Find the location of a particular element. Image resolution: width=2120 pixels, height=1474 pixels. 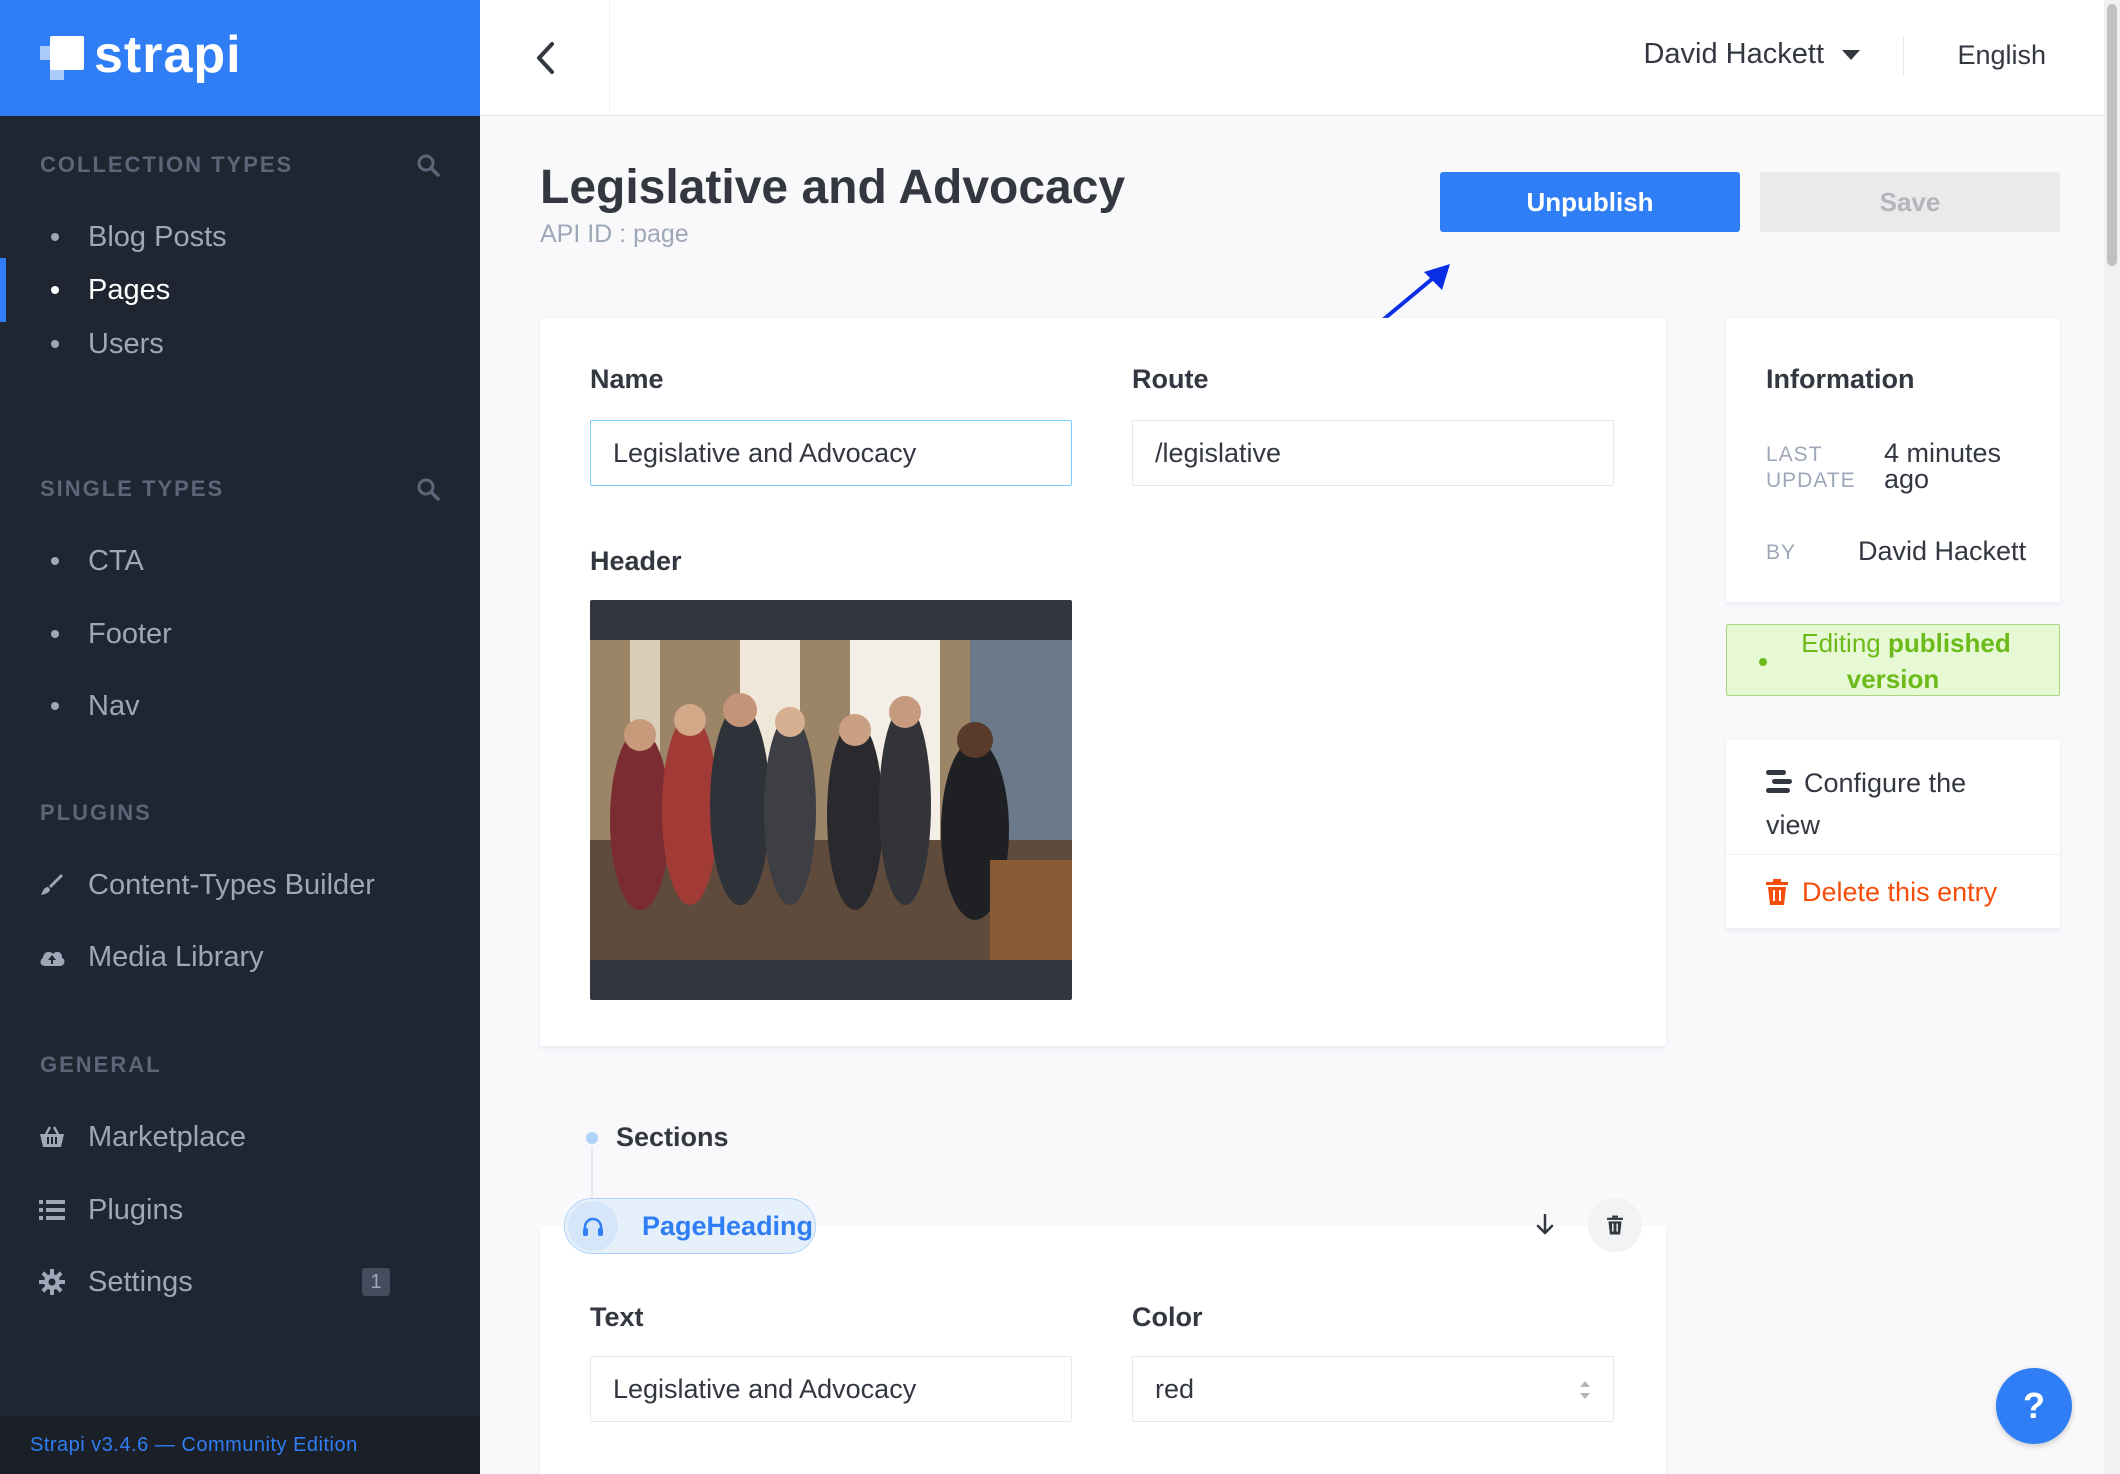

brand-name: strapi is located at coordinates (168, 55).